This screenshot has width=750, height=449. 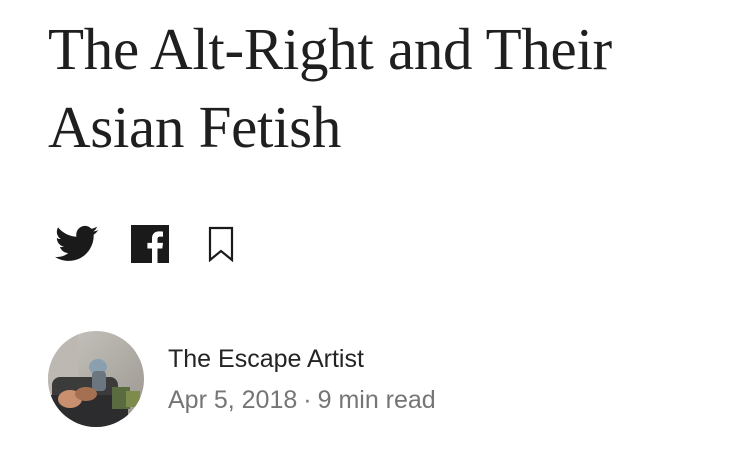 I want to click on author-avatar, so click(x=96, y=379).